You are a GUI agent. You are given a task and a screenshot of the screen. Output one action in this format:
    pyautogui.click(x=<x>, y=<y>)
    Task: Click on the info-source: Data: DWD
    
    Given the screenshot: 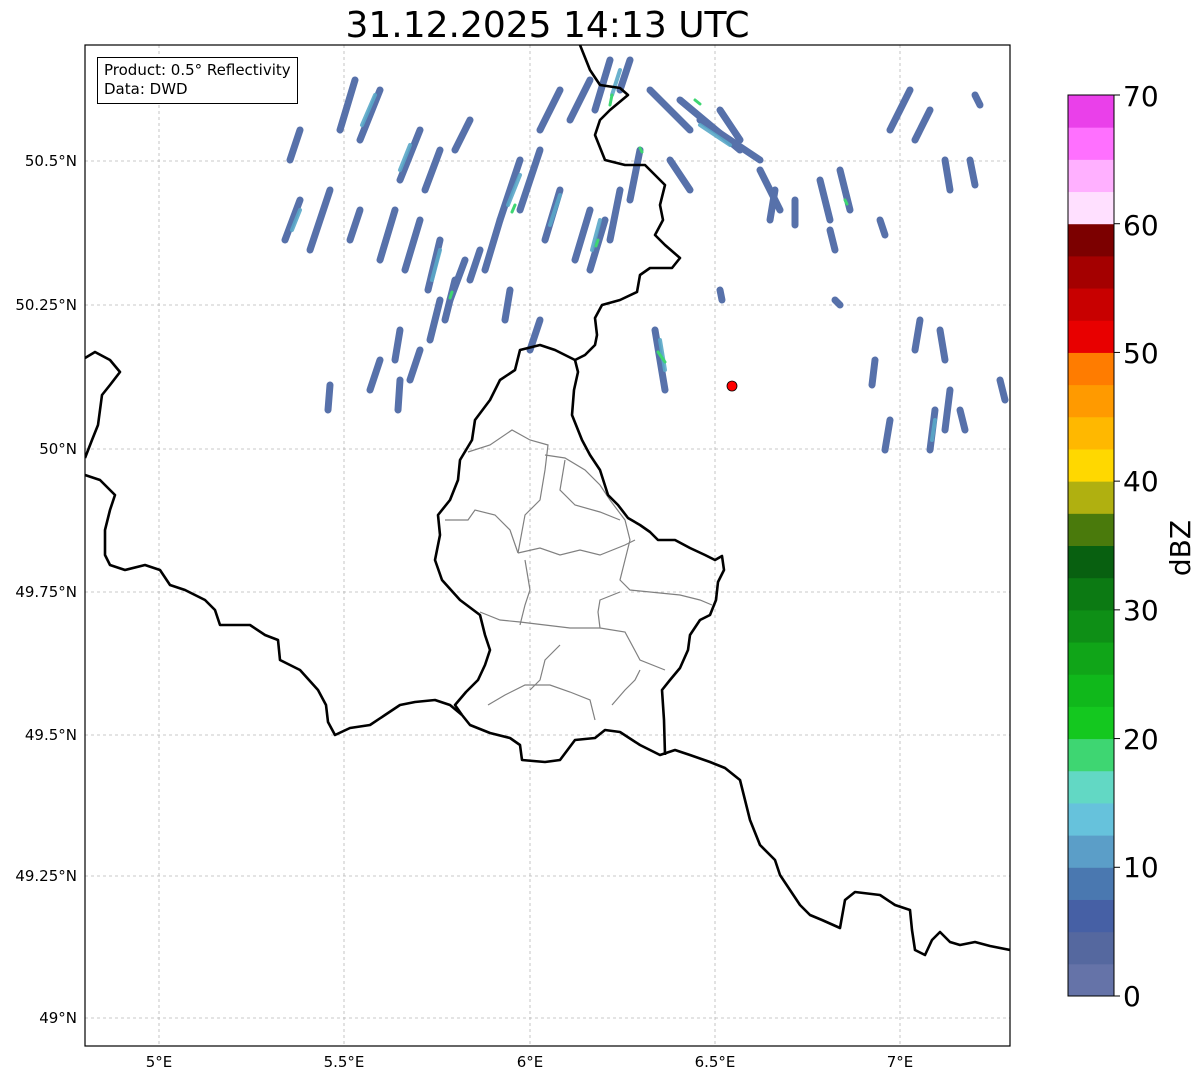 What is the action you would take?
    pyautogui.click(x=146, y=89)
    